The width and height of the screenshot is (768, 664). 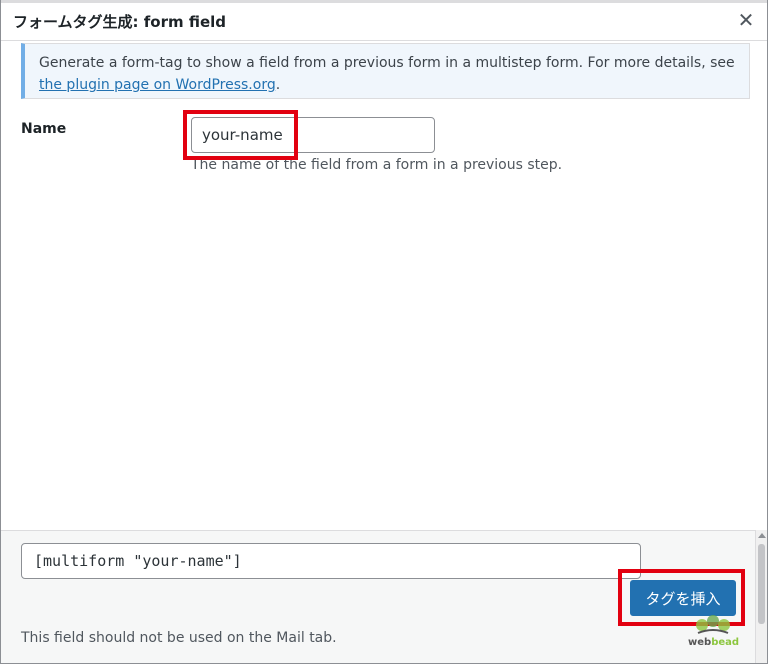 I want to click on scroll-up-arrow-icon, so click(x=762, y=535).